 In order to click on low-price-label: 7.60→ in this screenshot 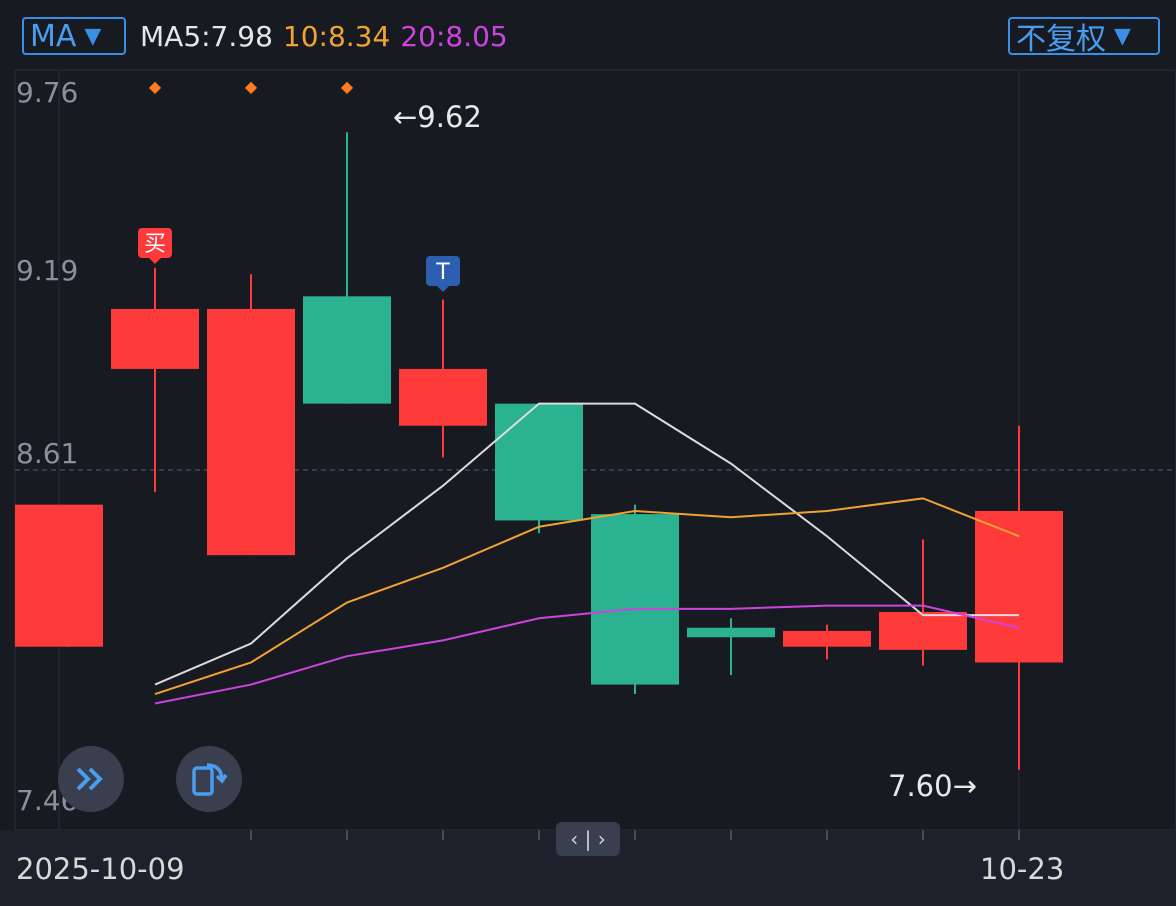, I will do `click(932, 786)`.